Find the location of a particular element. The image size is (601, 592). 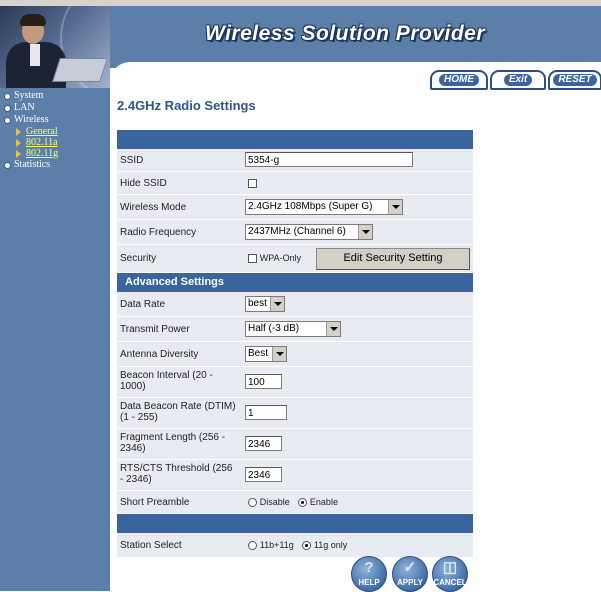

fragment-length-label: Fragment Length (256 - 2346) is located at coordinates (172, 443).